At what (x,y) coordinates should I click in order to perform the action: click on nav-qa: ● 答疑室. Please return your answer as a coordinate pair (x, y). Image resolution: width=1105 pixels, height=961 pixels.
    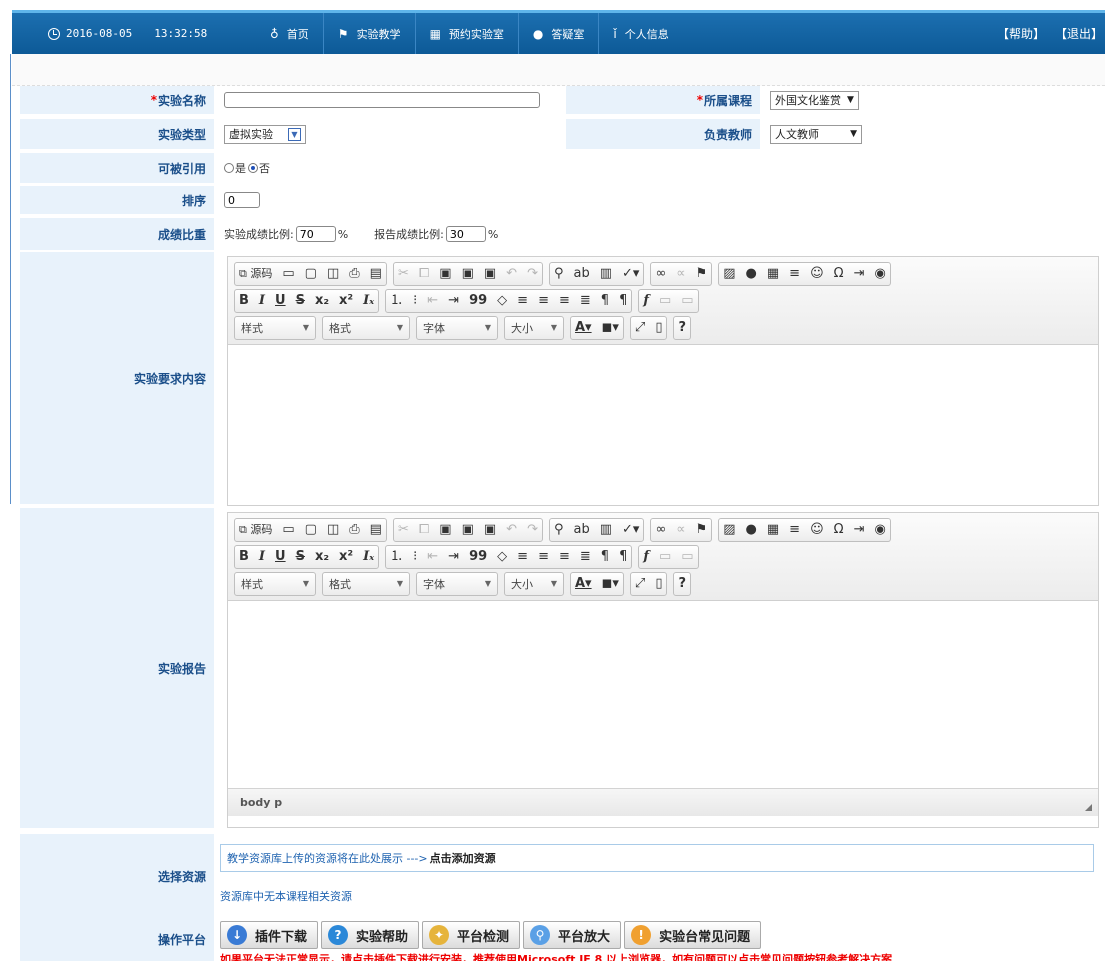
    Looking at the image, I should click on (557, 33).